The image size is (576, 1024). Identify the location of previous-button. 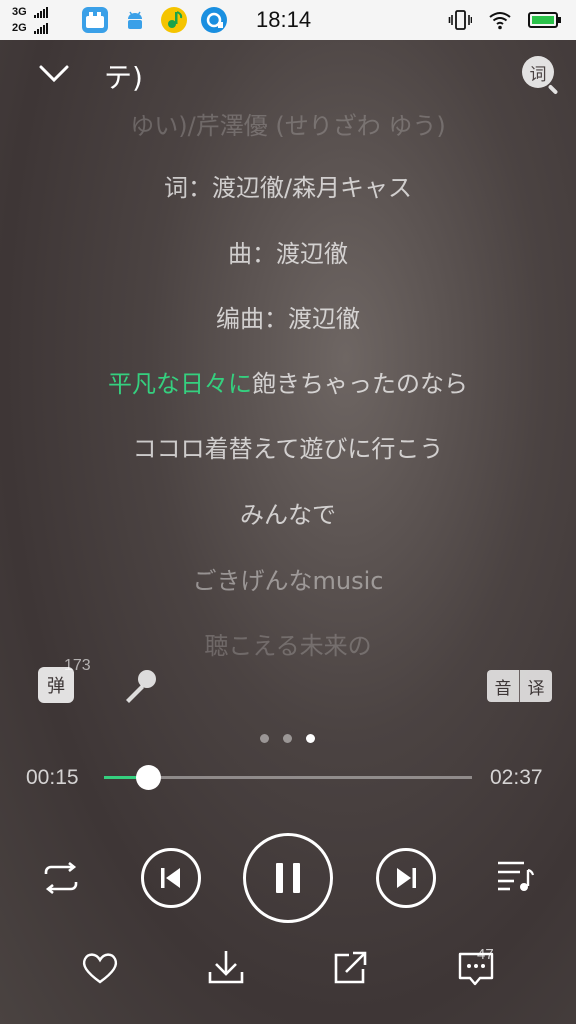
(171, 878).